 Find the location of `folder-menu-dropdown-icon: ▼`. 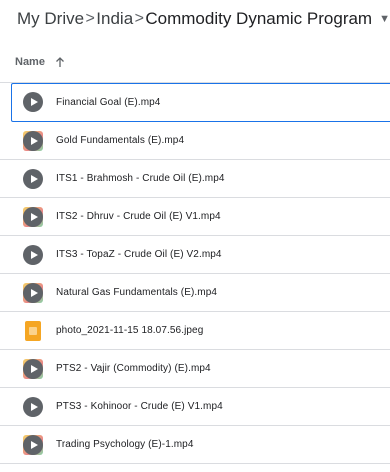

folder-menu-dropdown-icon: ▼ is located at coordinates (384, 19).